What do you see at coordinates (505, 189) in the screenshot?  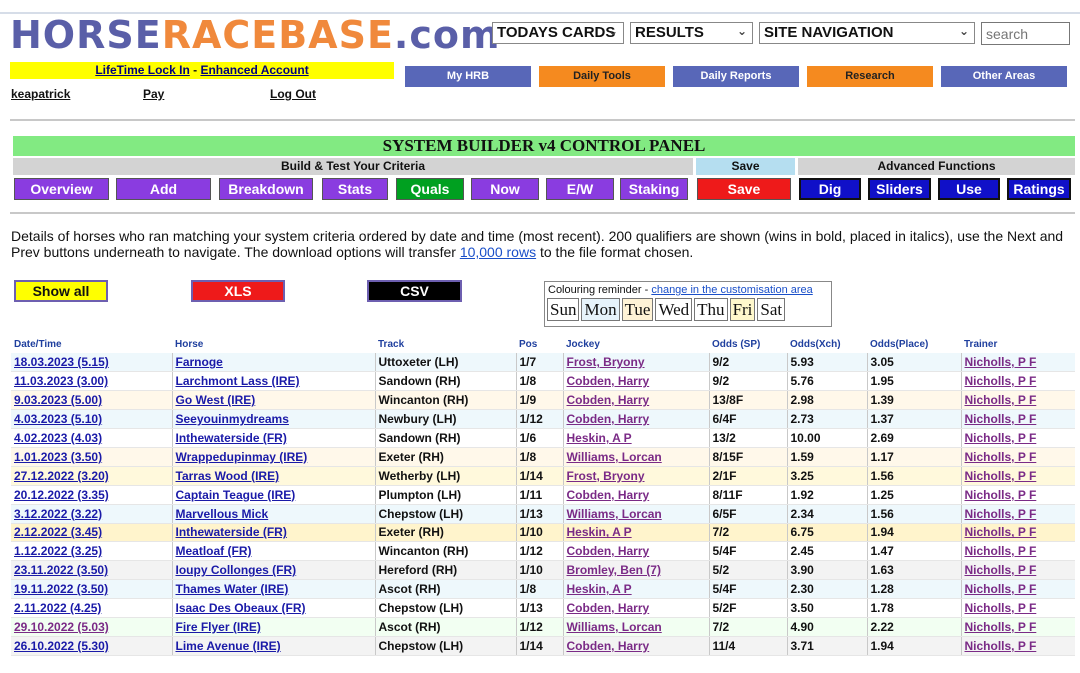 I see `now-button: Now` at bounding box center [505, 189].